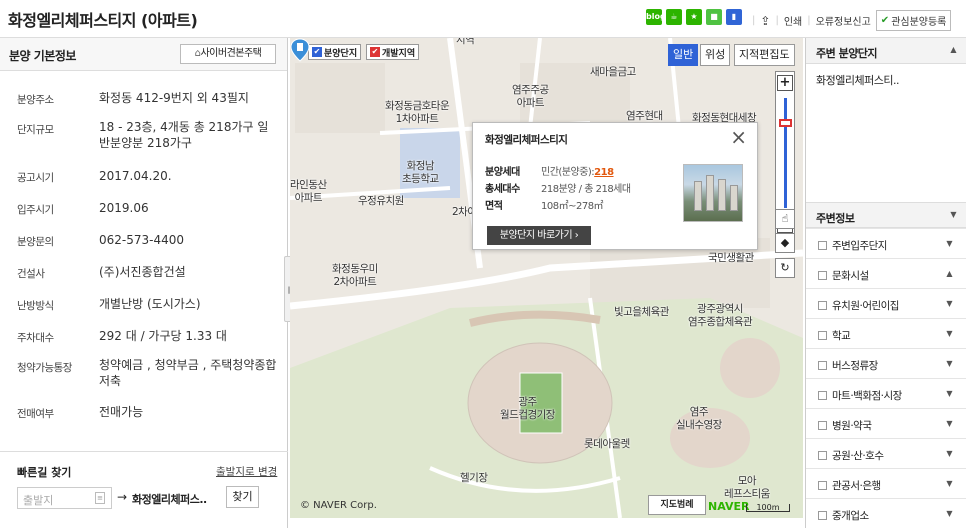 The width and height of the screenshot is (966, 528). What do you see at coordinates (785, 123) in the screenshot?
I see `zoom-knob` at bounding box center [785, 123].